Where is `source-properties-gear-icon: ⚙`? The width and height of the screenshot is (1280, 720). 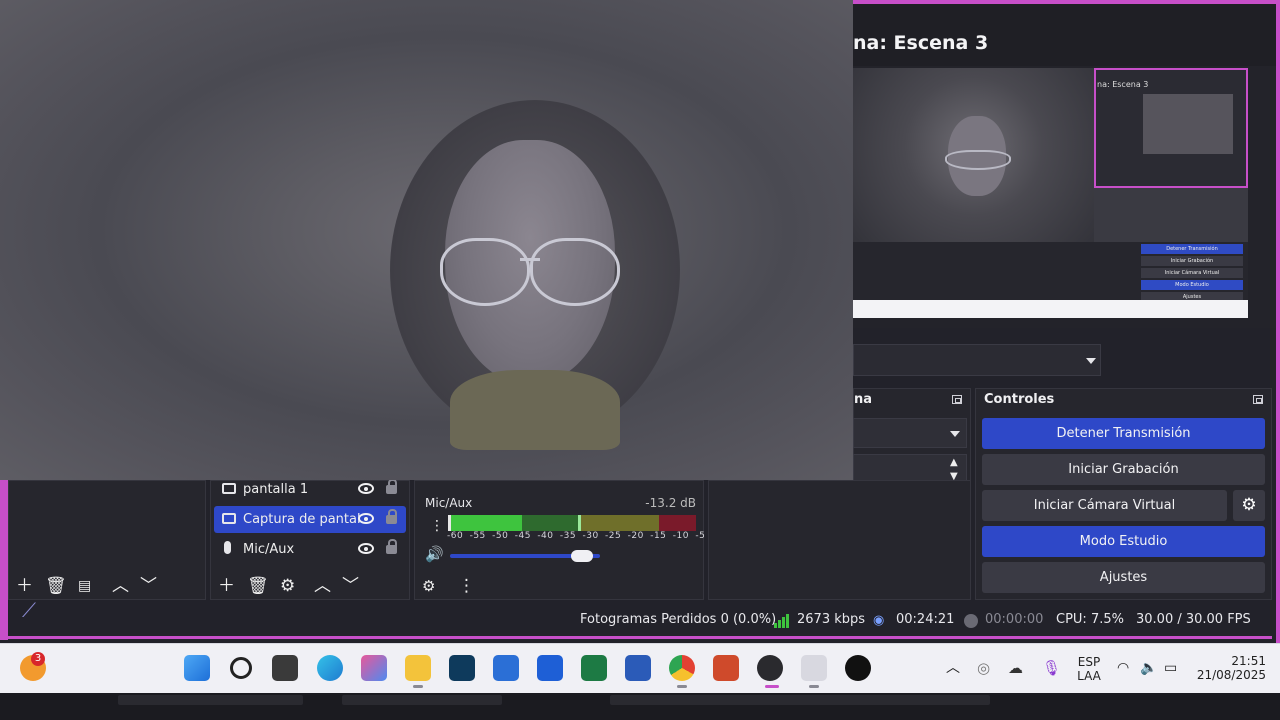
source-properties-gear-icon: ⚙ is located at coordinates (287, 586).